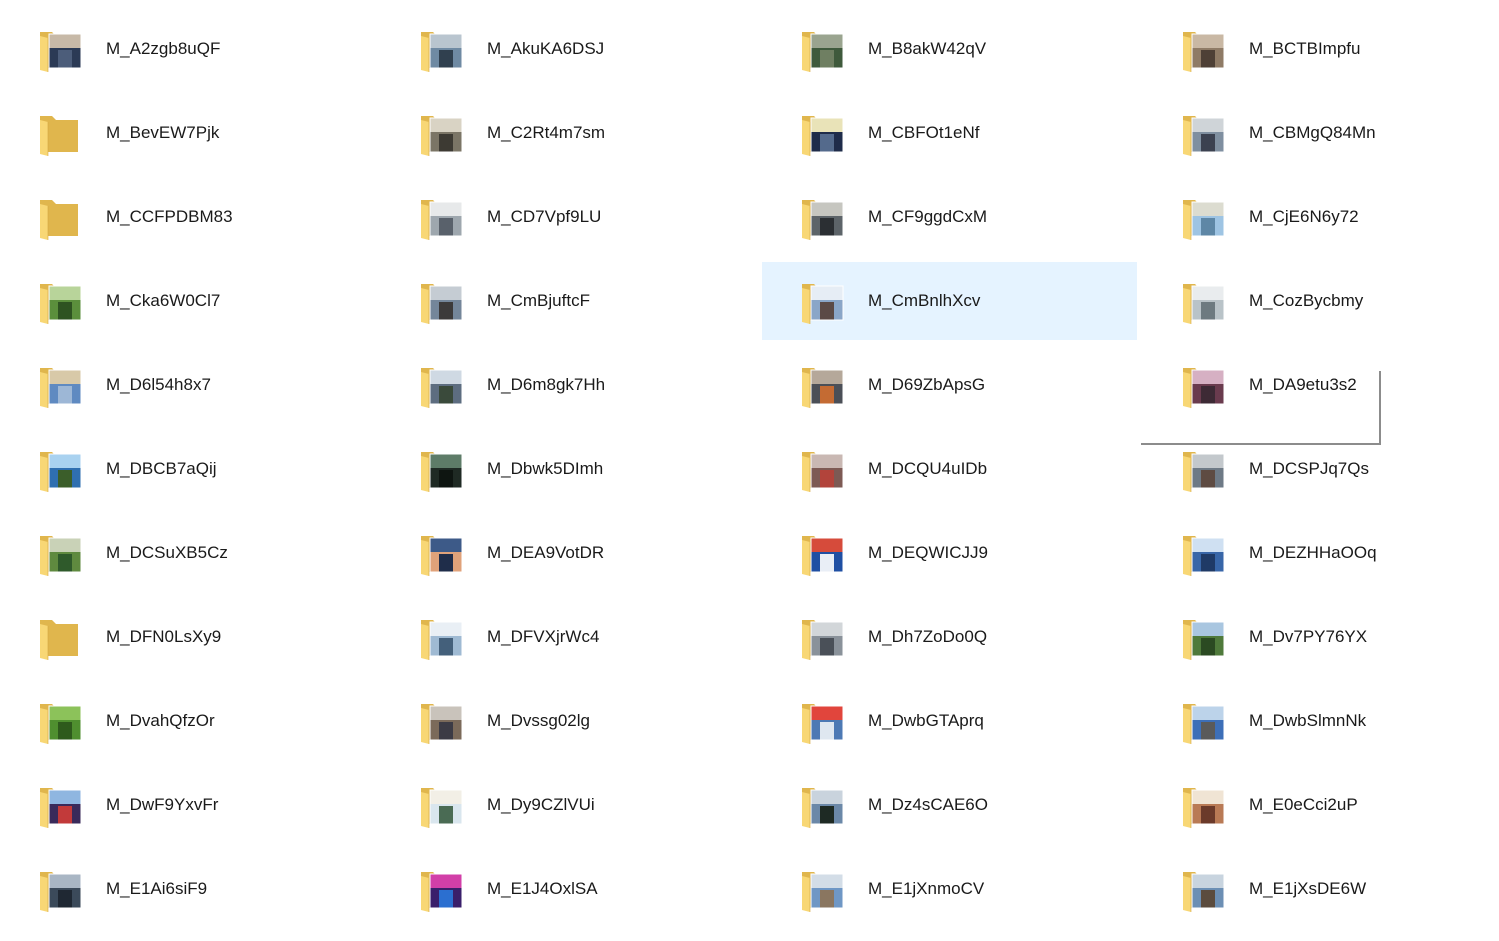 This screenshot has height=941, width=1499. What do you see at coordinates (949, 385) in the screenshot?
I see `folder-item: M_D69ZbApsG` at bounding box center [949, 385].